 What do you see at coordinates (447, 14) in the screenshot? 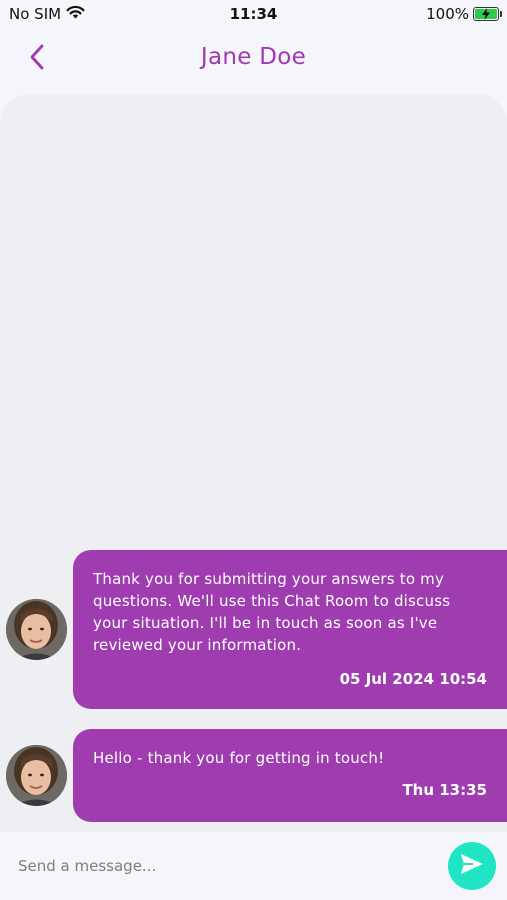
I see `battery-percent: 100%` at bounding box center [447, 14].